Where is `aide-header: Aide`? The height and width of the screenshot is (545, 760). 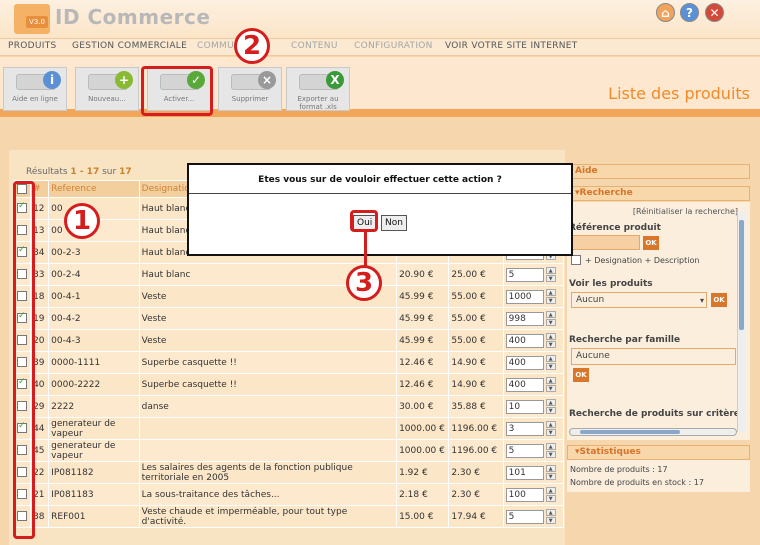
aide-header: Aide is located at coordinates (658, 171).